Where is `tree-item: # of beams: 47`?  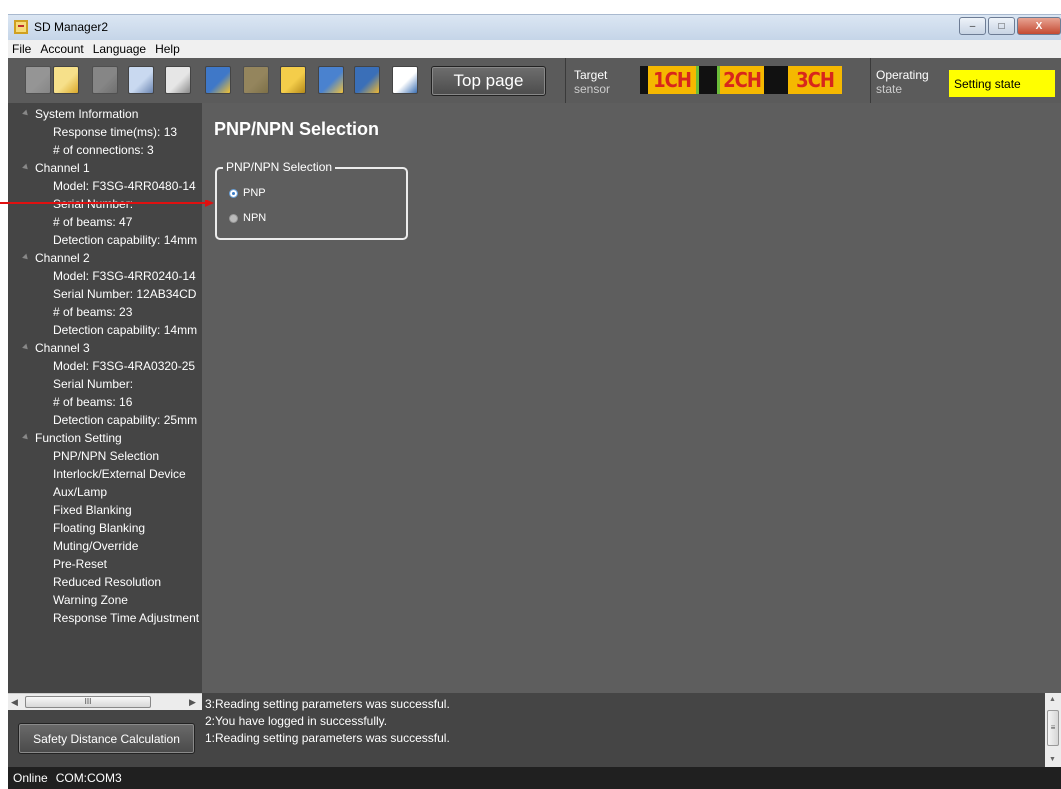 tree-item: # of beams: 47 is located at coordinates (93, 222).